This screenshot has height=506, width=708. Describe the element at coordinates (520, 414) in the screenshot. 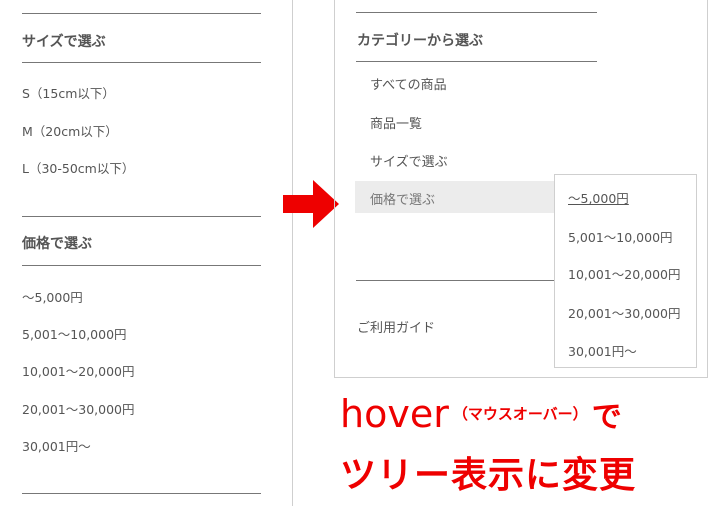

I see `annotation-paren: （マウスオーバー）` at that location.